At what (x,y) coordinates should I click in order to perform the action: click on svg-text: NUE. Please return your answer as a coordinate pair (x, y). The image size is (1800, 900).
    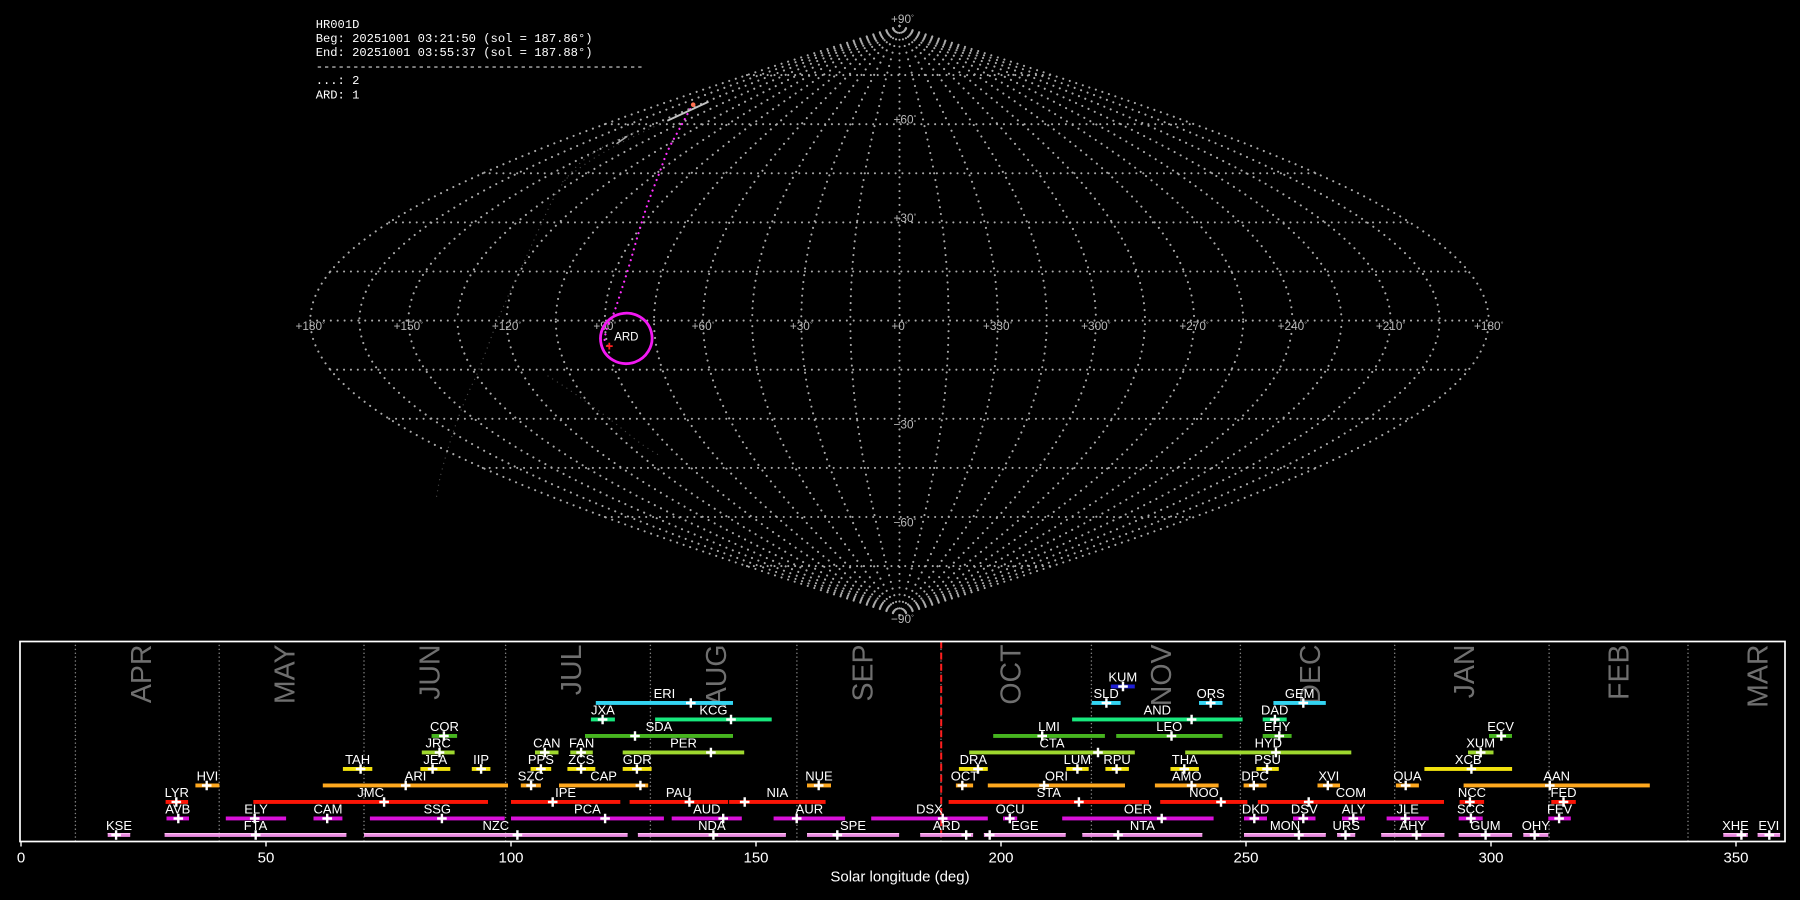
    Looking at the image, I should click on (819, 775).